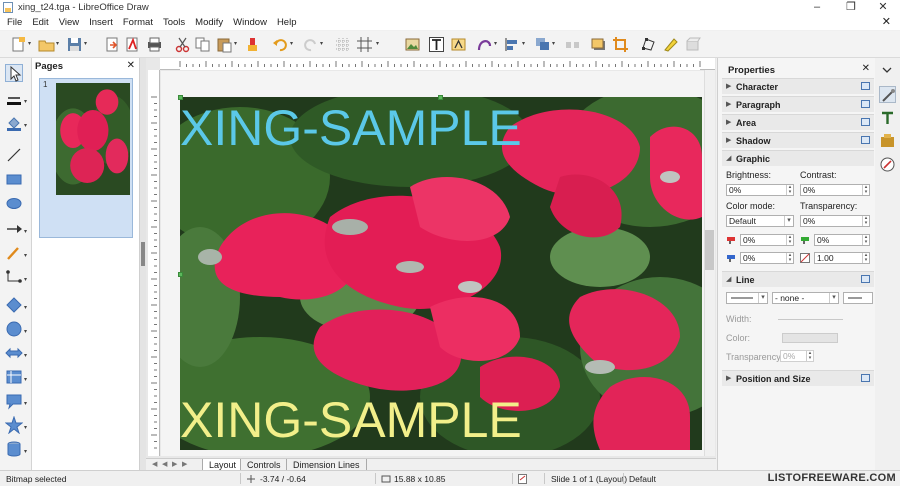  Describe the element at coordinates (40, 22) in the screenshot. I see `menu-edit: Edit` at that location.